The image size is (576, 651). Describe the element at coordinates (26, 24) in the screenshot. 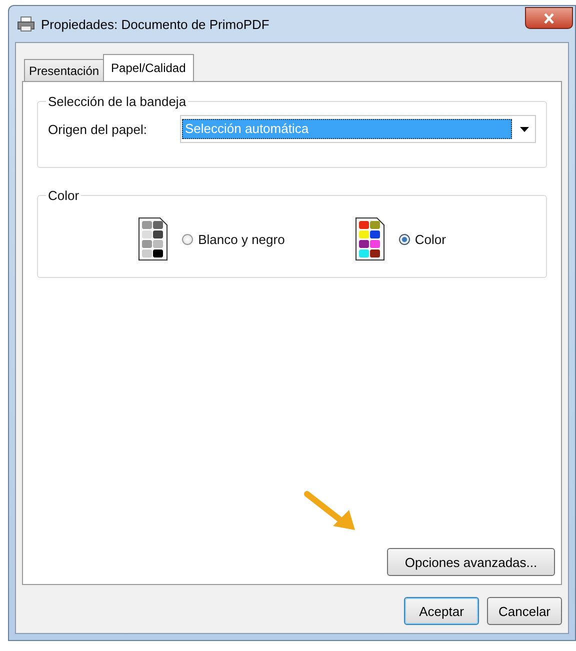

I see `printer-icon` at that location.